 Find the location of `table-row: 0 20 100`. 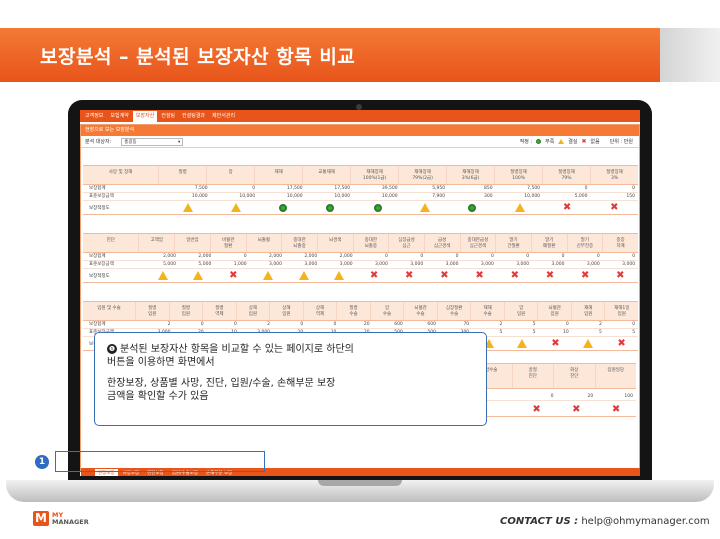

table-row: 0 20 100 is located at coordinates (553, 397).